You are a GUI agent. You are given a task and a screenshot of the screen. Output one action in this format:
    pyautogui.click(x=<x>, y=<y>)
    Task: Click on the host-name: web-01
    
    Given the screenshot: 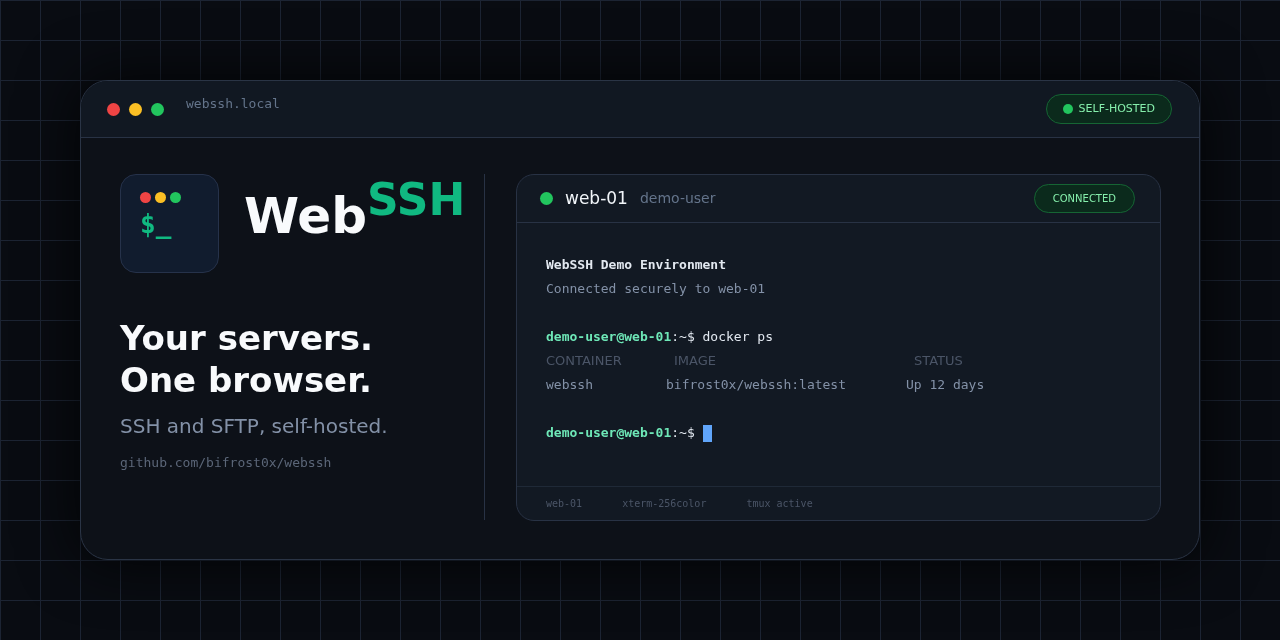 What is the action you would take?
    pyautogui.click(x=596, y=198)
    